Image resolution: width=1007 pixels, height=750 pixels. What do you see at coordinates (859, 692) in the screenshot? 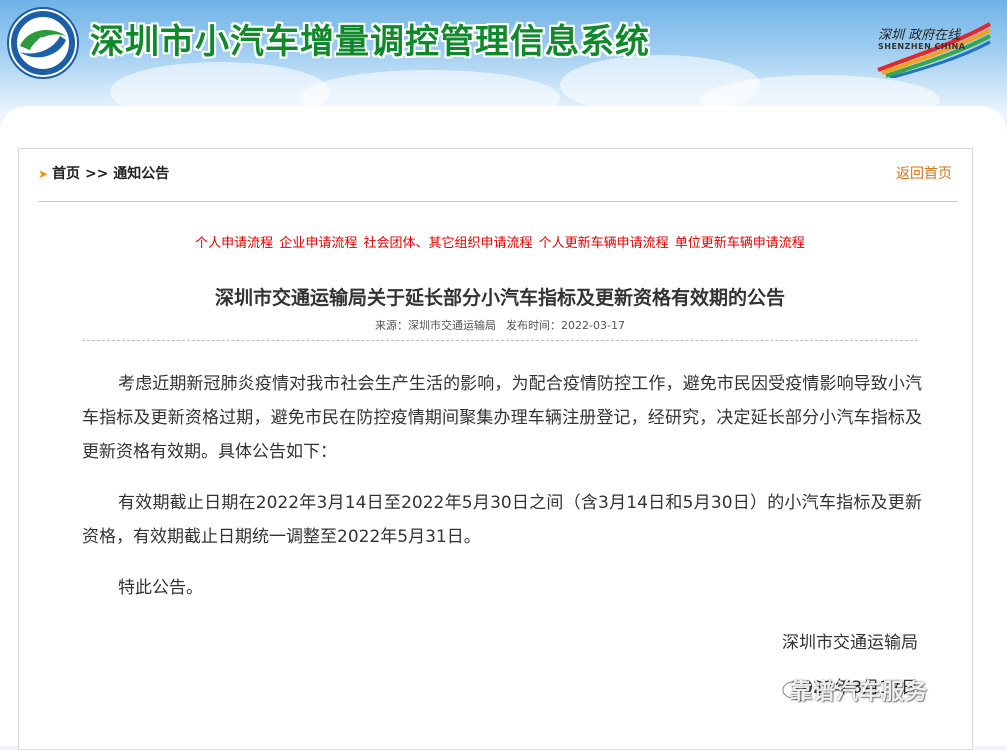
I see `watermark-text: 靠谱汽车服务` at bounding box center [859, 692].